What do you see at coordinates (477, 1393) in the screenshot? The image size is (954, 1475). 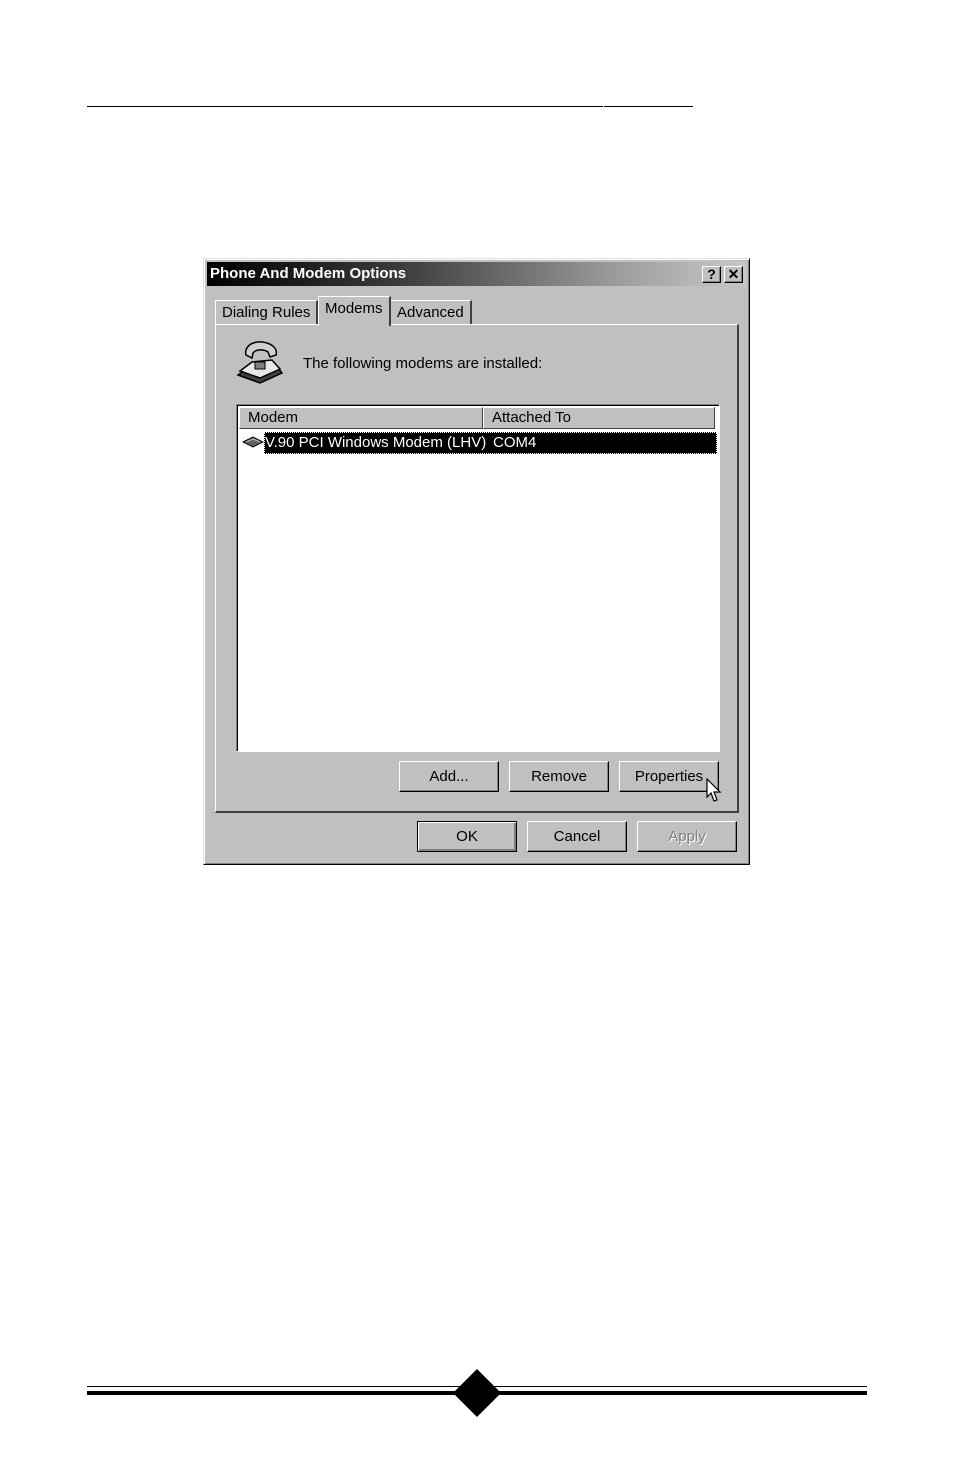 I see `diamond-ornament` at bounding box center [477, 1393].